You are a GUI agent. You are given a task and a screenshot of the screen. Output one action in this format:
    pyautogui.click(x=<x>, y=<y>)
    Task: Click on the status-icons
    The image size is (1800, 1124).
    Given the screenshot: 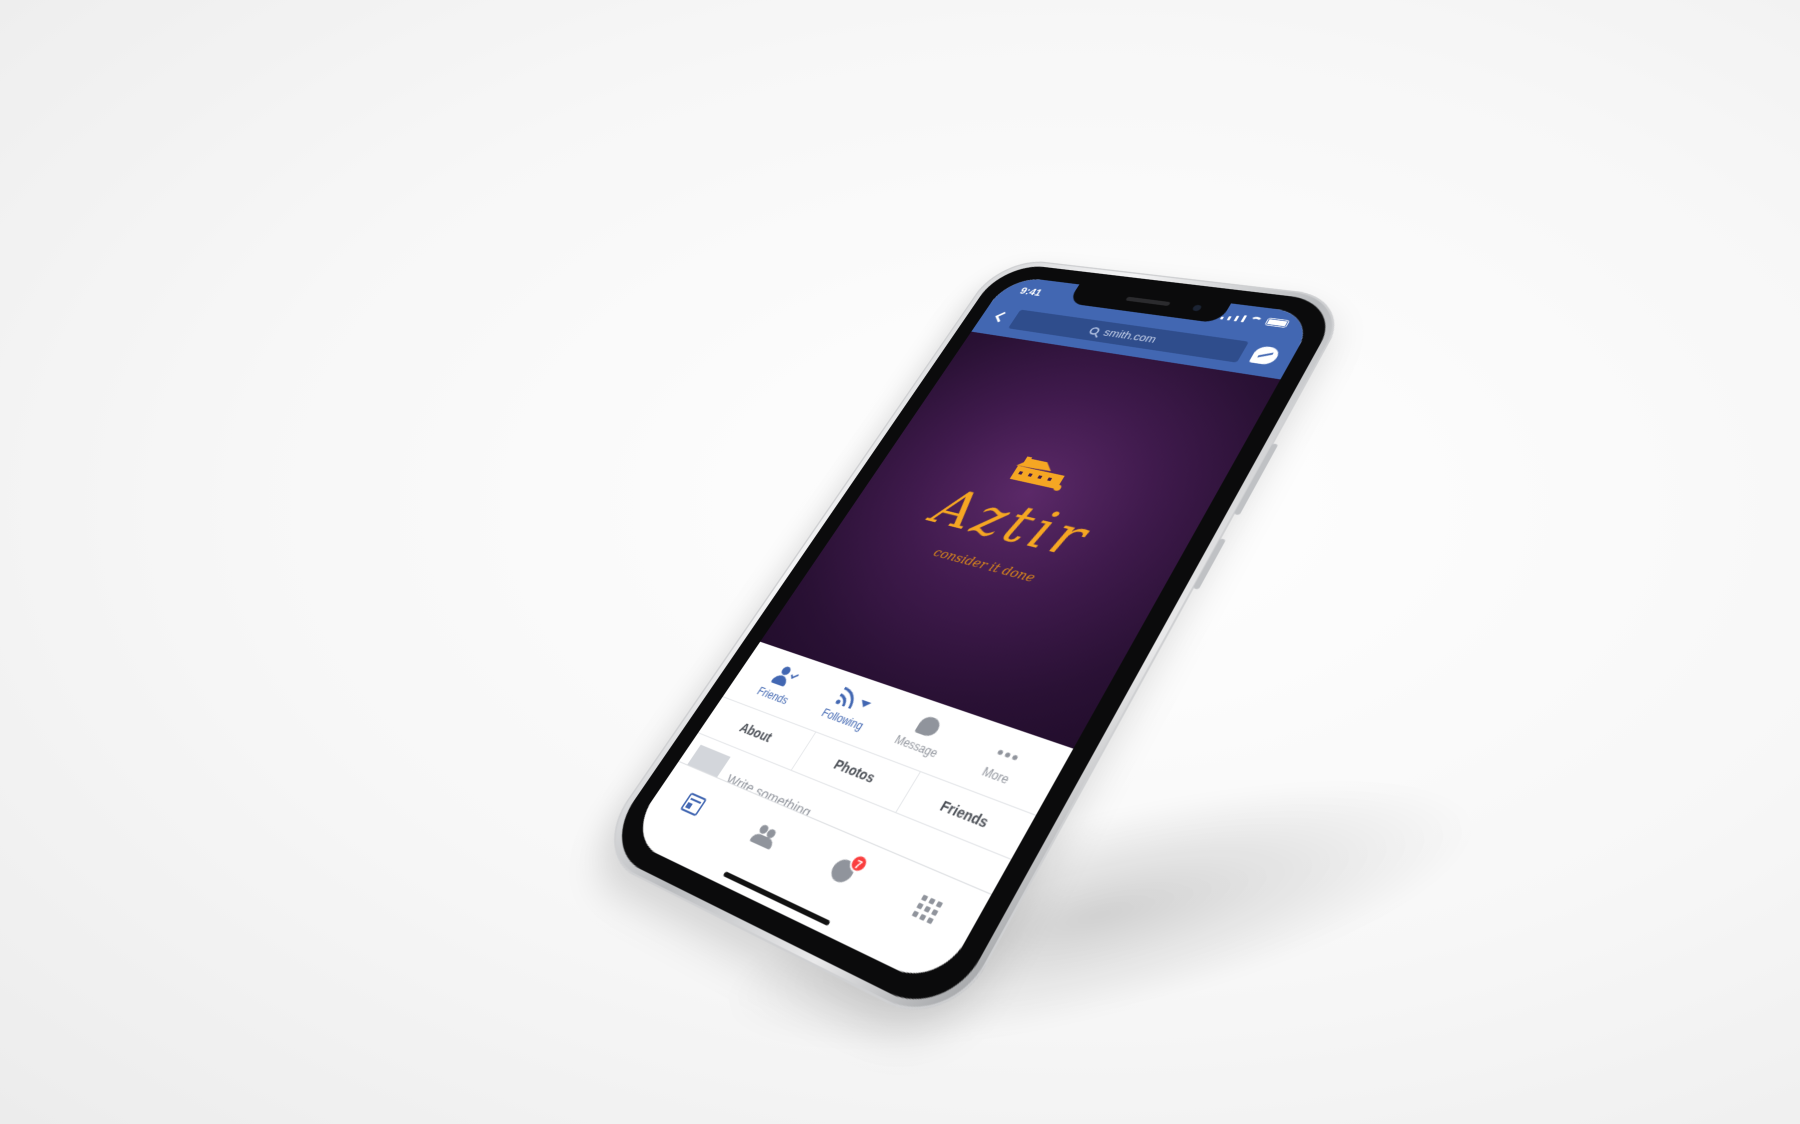 What is the action you would take?
    pyautogui.click(x=1255, y=320)
    